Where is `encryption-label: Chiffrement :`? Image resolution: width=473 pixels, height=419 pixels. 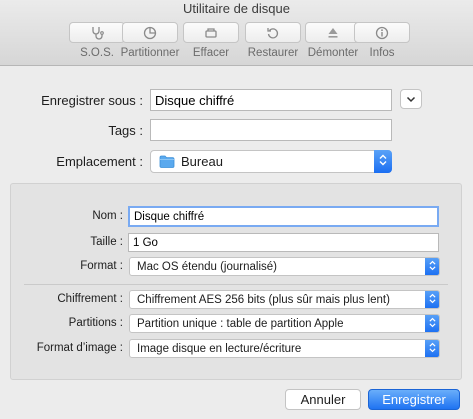 encryption-label: Chiffrement : is located at coordinates (90, 299).